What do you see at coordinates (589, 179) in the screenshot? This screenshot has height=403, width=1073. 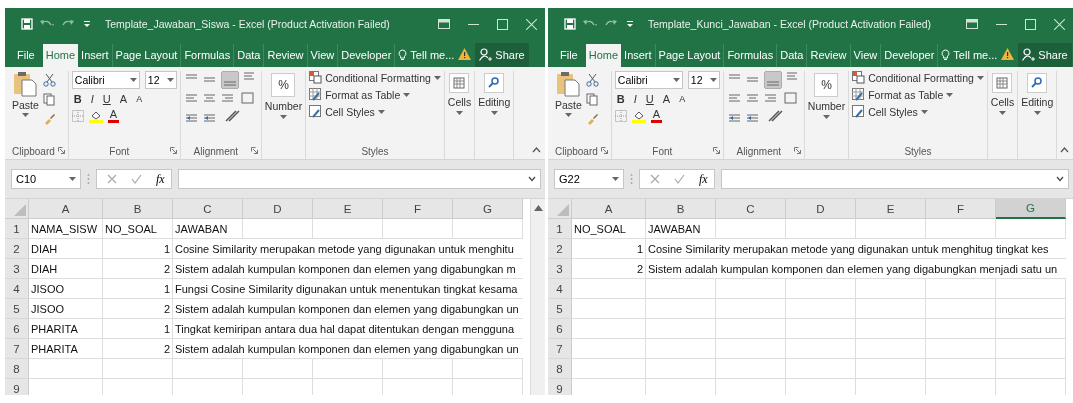 I see `name-box: G22` at bounding box center [589, 179].